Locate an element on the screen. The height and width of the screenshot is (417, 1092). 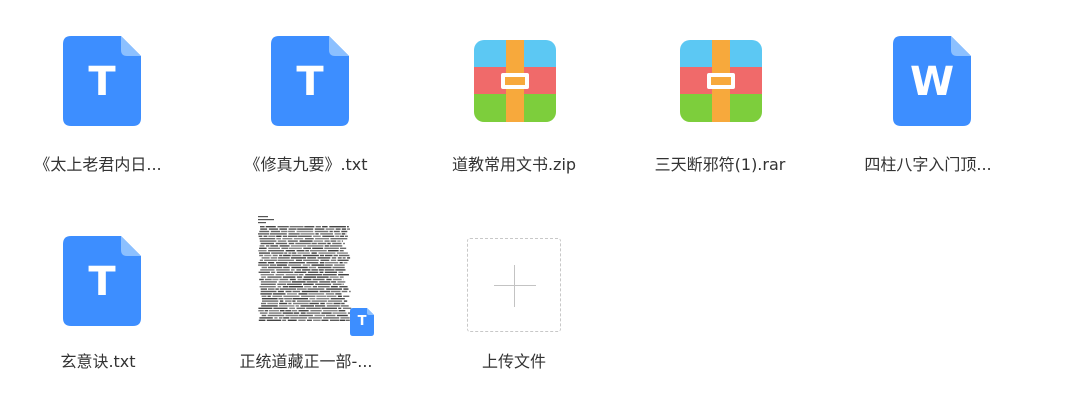
document-thumbnail-icon: T is located at coordinates (310, 275).